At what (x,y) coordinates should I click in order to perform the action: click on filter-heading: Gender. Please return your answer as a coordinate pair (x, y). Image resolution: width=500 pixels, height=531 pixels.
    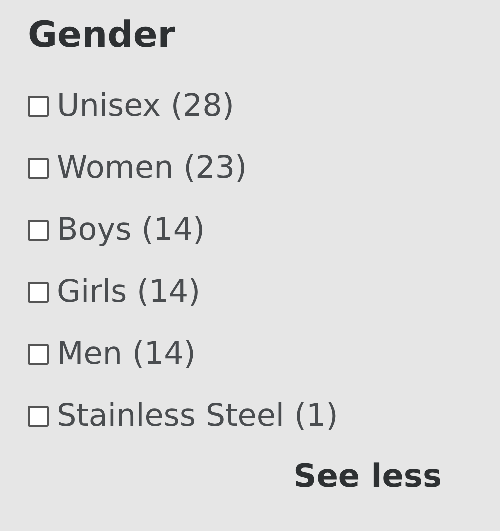
    Looking at the image, I should click on (102, 36).